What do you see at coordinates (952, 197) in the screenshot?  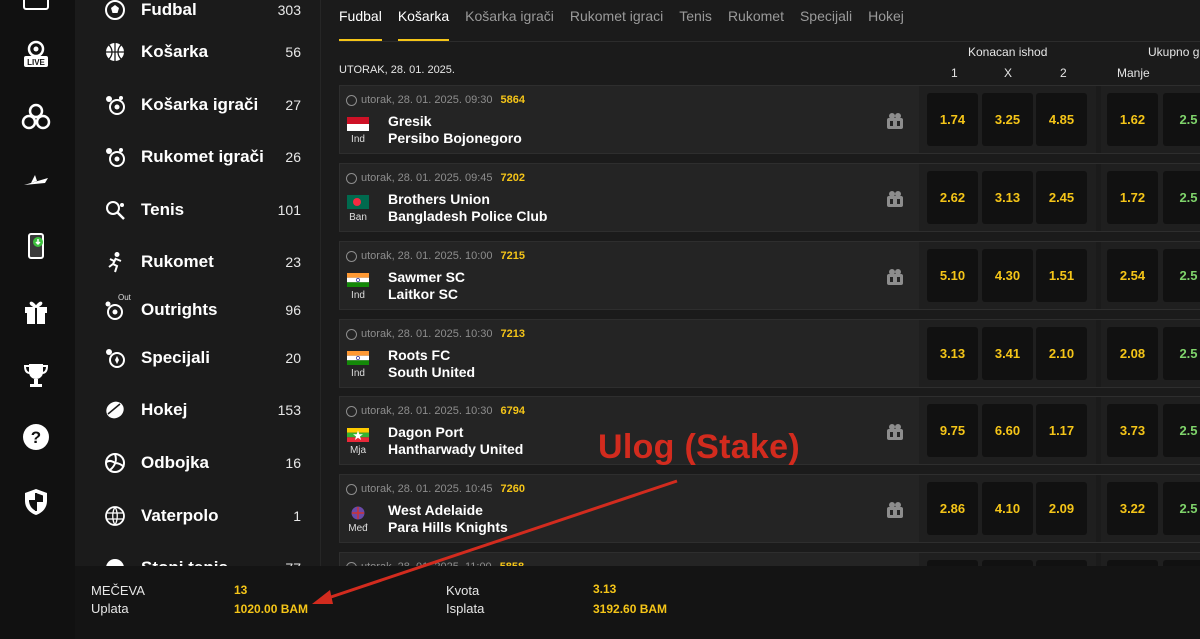 I see `odd-1: 2.62` at bounding box center [952, 197].